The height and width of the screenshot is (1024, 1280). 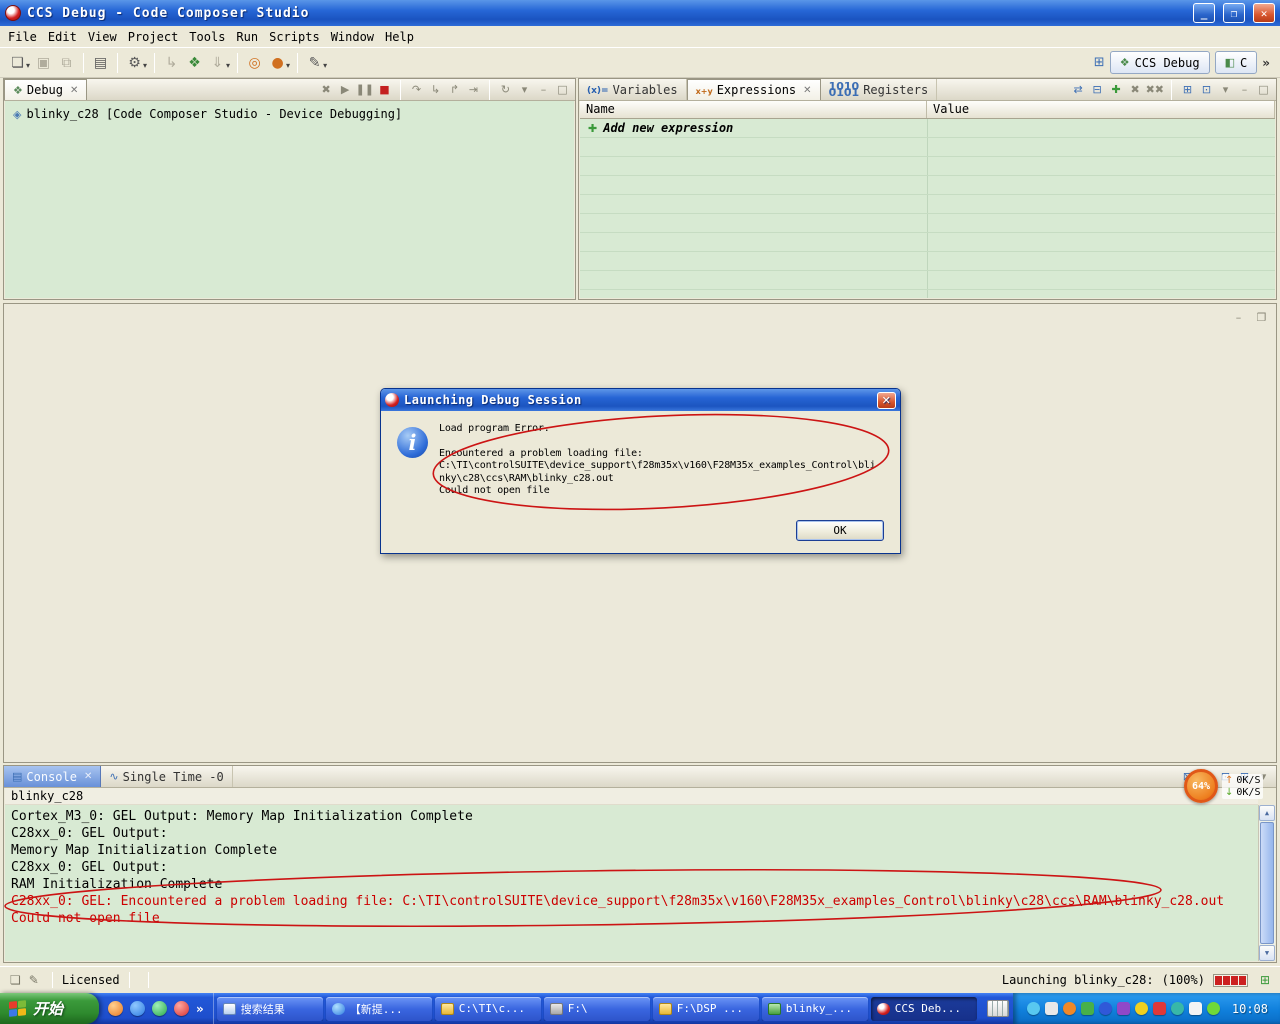 What do you see at coordinates (167, 776) in the screenshot?
I see `tab-single-time: Single Time -0` at bounding box center [167, 776].